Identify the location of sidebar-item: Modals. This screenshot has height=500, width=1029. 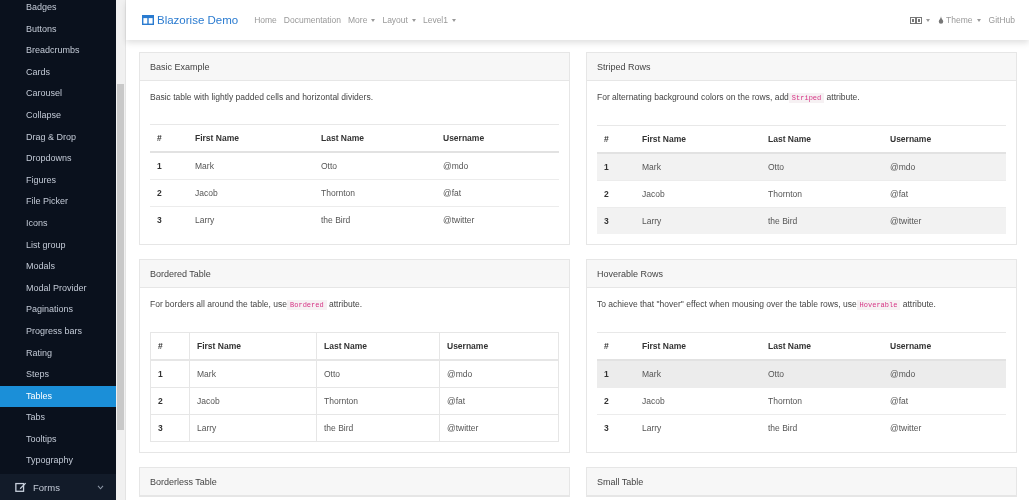
(58, 267).